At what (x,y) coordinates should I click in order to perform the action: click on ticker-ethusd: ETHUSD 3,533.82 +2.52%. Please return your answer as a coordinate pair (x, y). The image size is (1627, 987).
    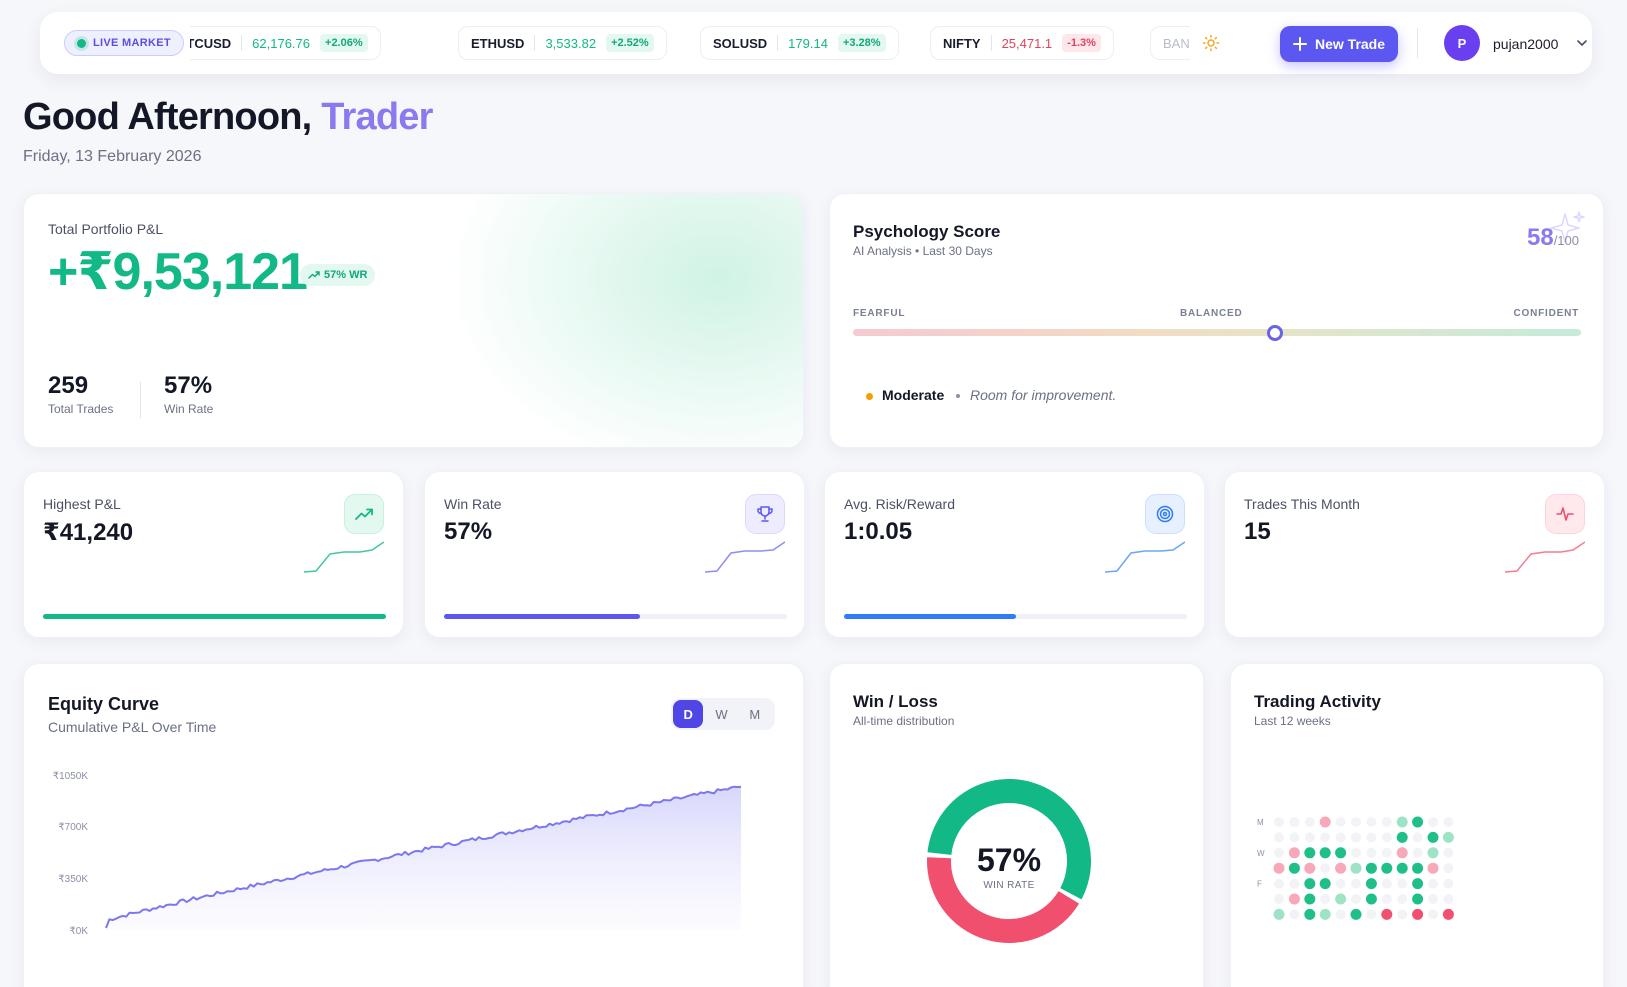
    Looking at the image, I should click on (562, 43).